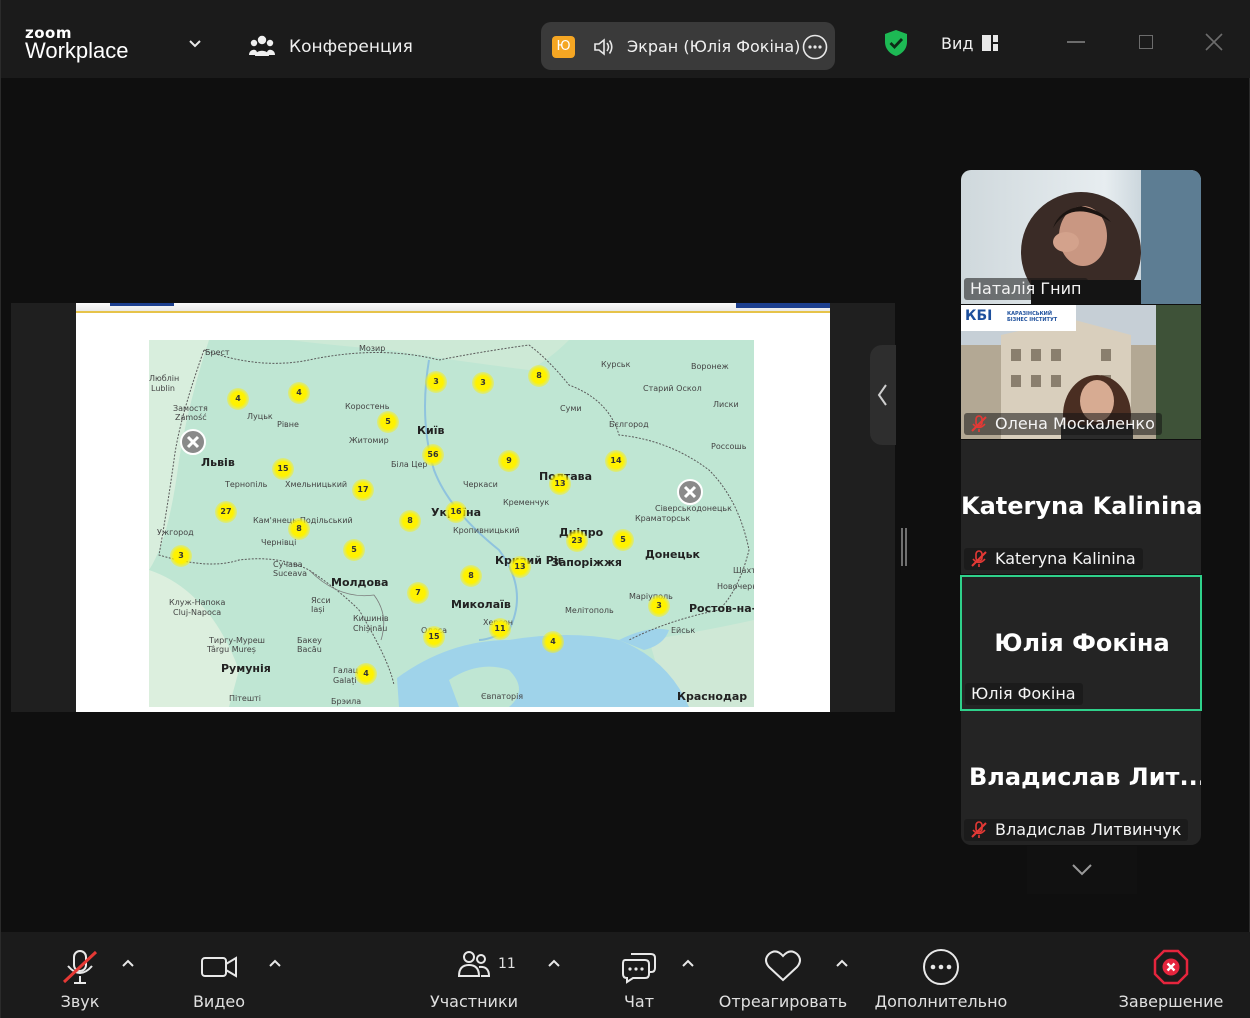 This screenshot has height=1018, width=1250. Describe the element at coordinates (217, 352) in the screenshot. I see `map-label: Брест` at that location.